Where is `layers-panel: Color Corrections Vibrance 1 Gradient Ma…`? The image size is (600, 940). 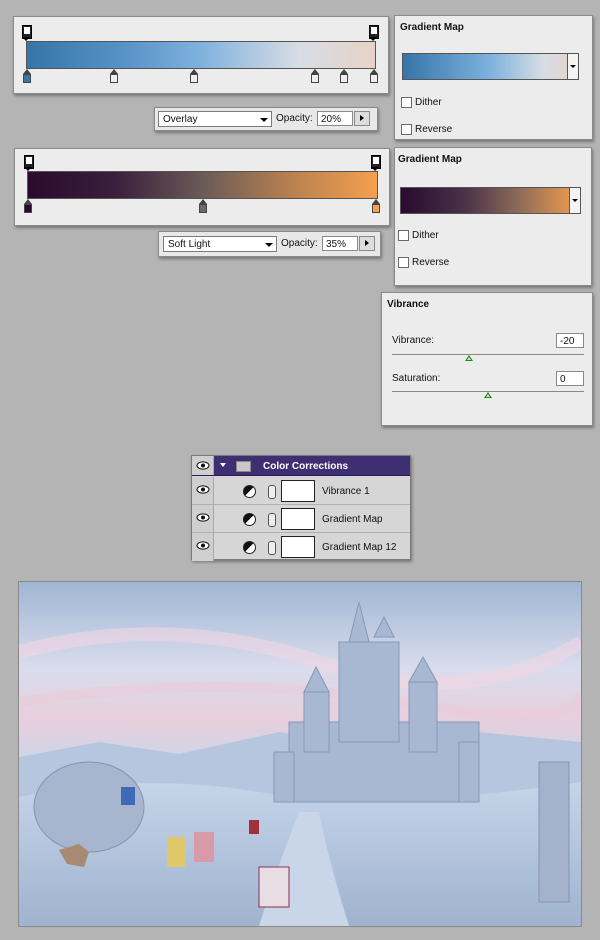 layers-panel: Color Corrections Vibrance 1 Gradient Ma… is located at coordinates (301, 508).